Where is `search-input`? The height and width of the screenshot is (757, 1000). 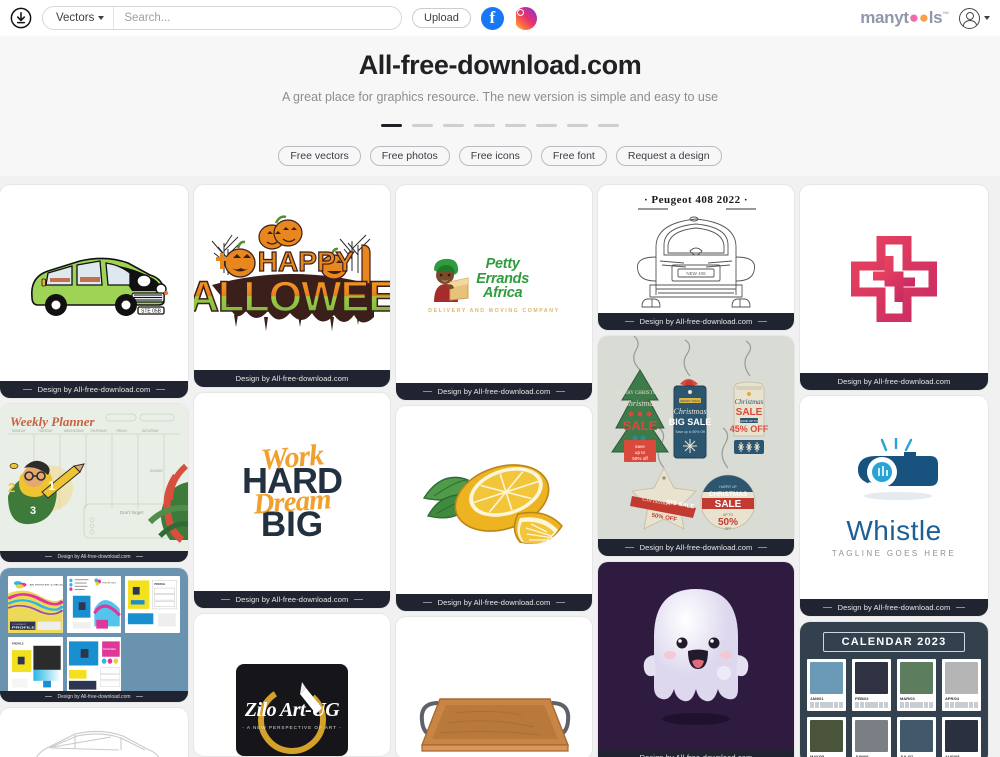
search-input is located at coordinates (257, 18).